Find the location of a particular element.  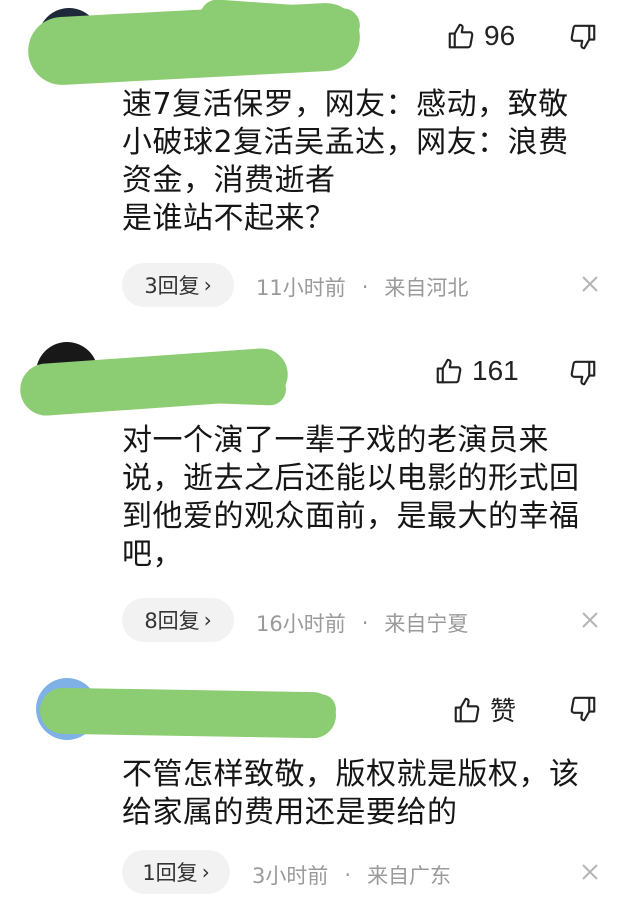

comment-location: 来自广东 is located at coordinates (409, 876).